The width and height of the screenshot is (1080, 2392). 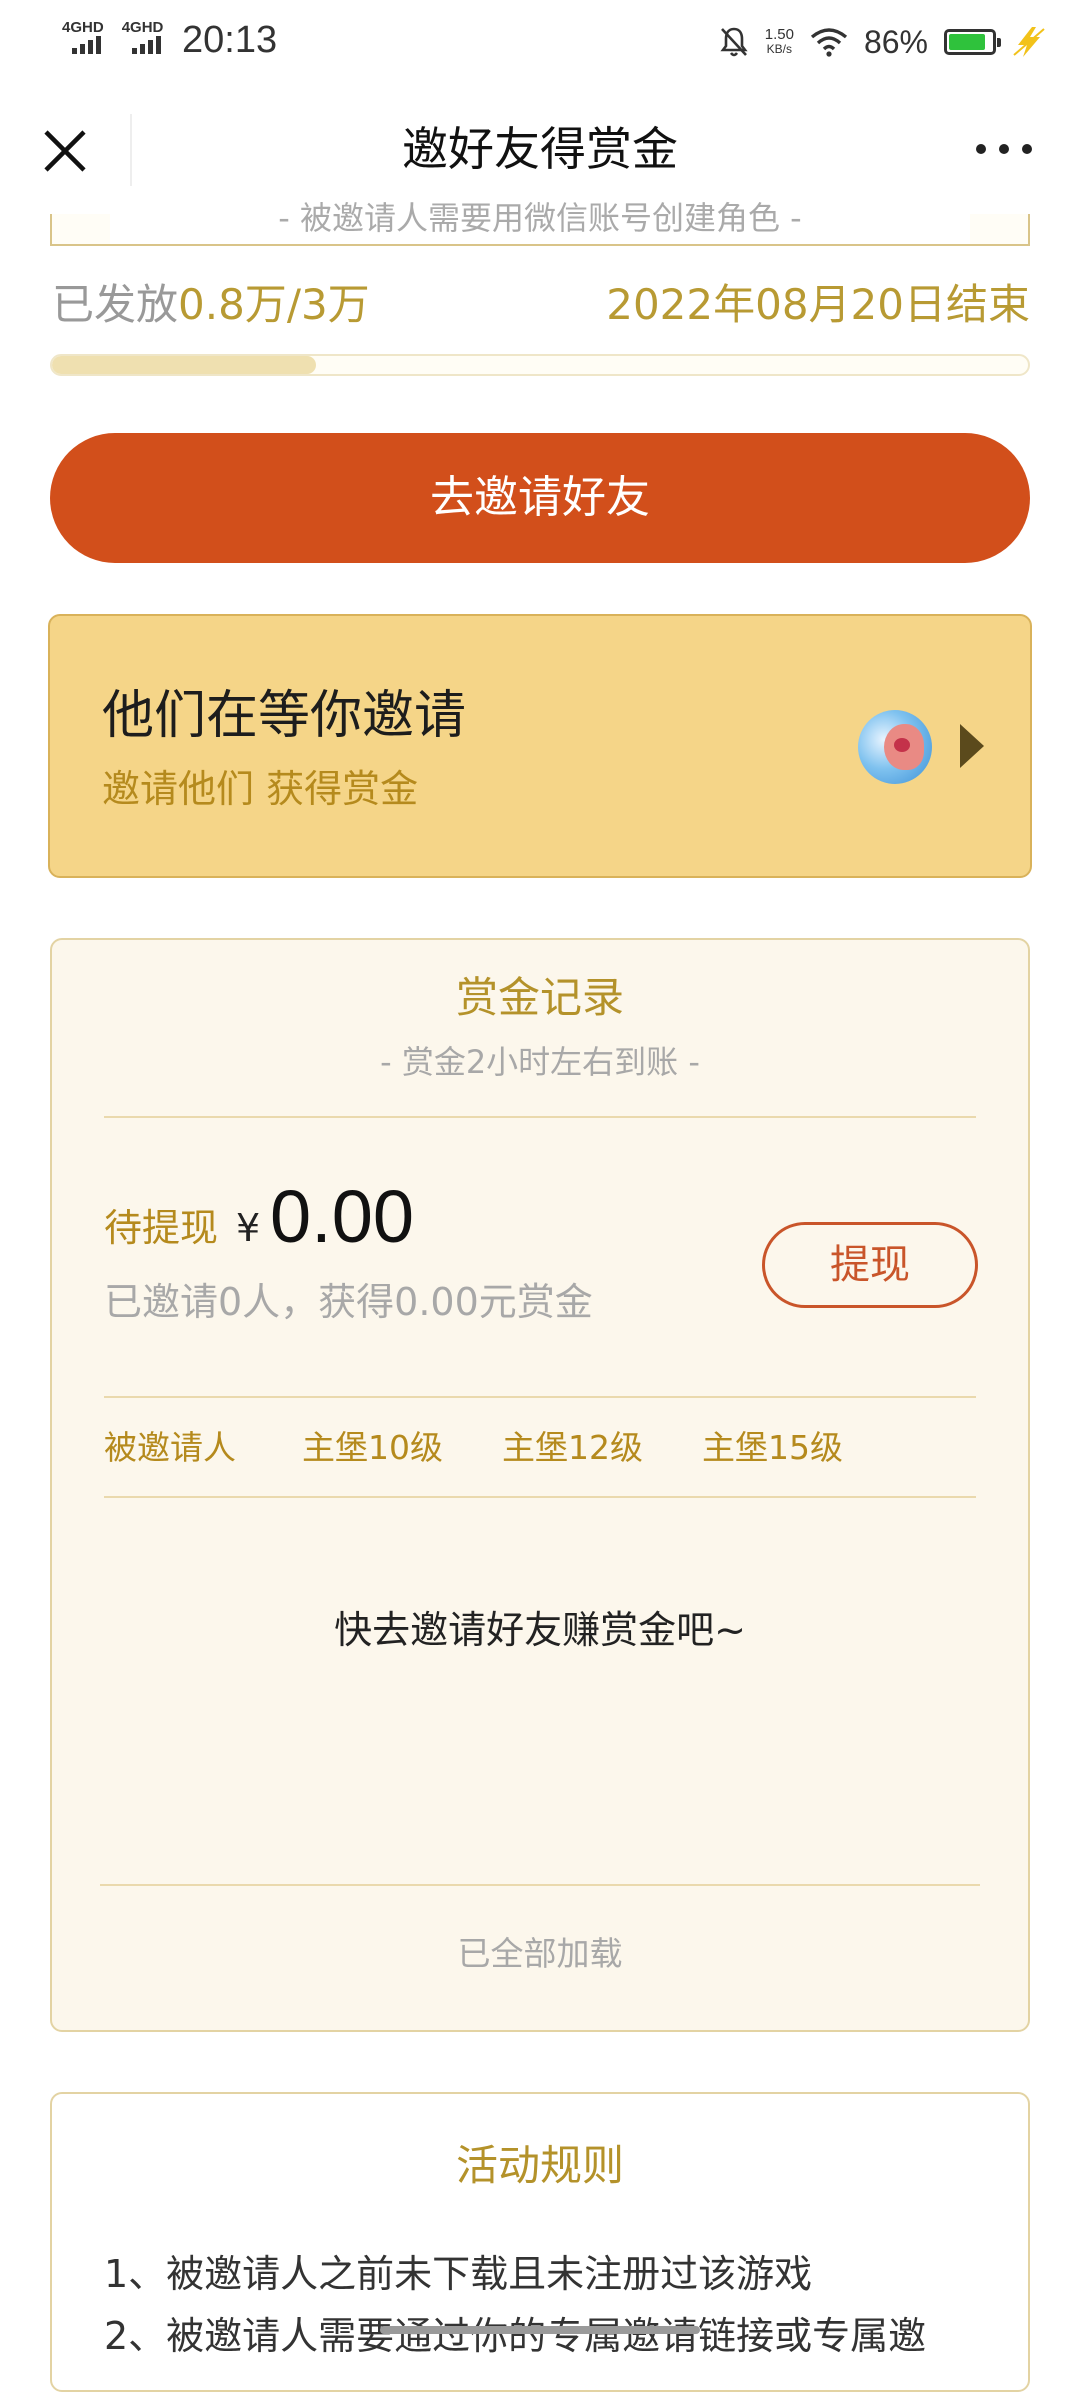 I want to click on wifi-icon, so click(x=829, y=42).